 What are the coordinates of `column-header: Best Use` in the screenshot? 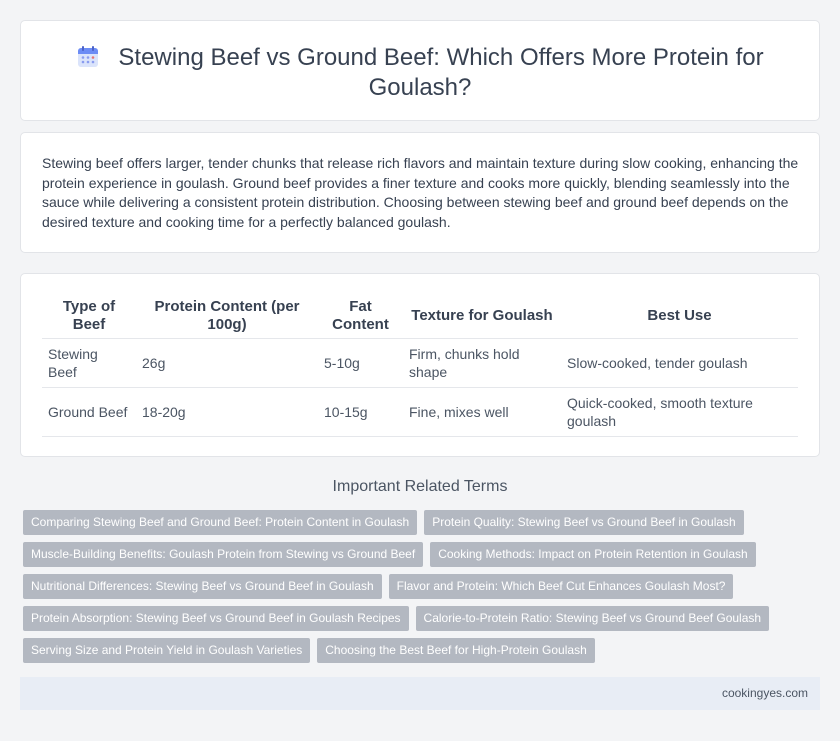 It's located at (679, 316).